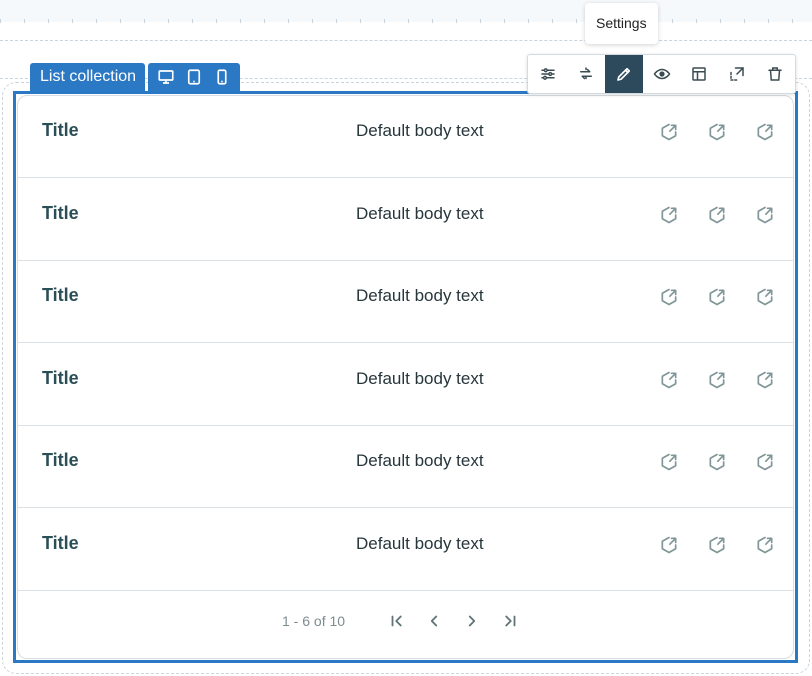 The height and width of the screenshot is (676, 812). I want to click on device-visibility-group, so click(194, 77).